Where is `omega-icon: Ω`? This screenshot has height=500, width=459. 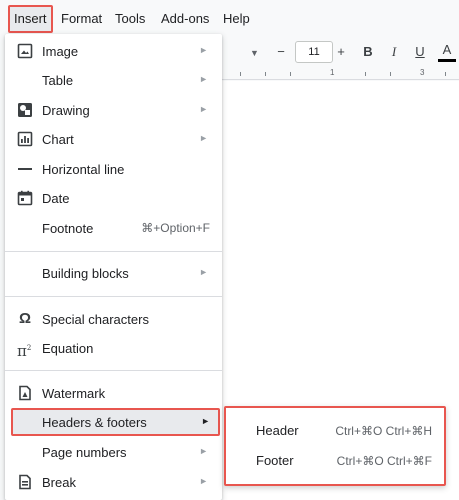
omega-icon: Ω is located at coordinates (25, 318).